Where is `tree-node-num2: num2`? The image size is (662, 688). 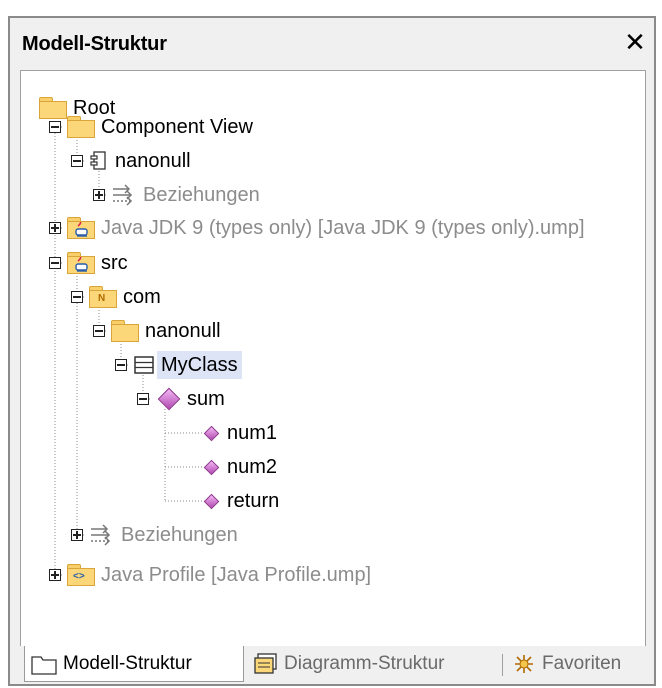 tree-node-num2: num2 is located at coordinates (241, 467).